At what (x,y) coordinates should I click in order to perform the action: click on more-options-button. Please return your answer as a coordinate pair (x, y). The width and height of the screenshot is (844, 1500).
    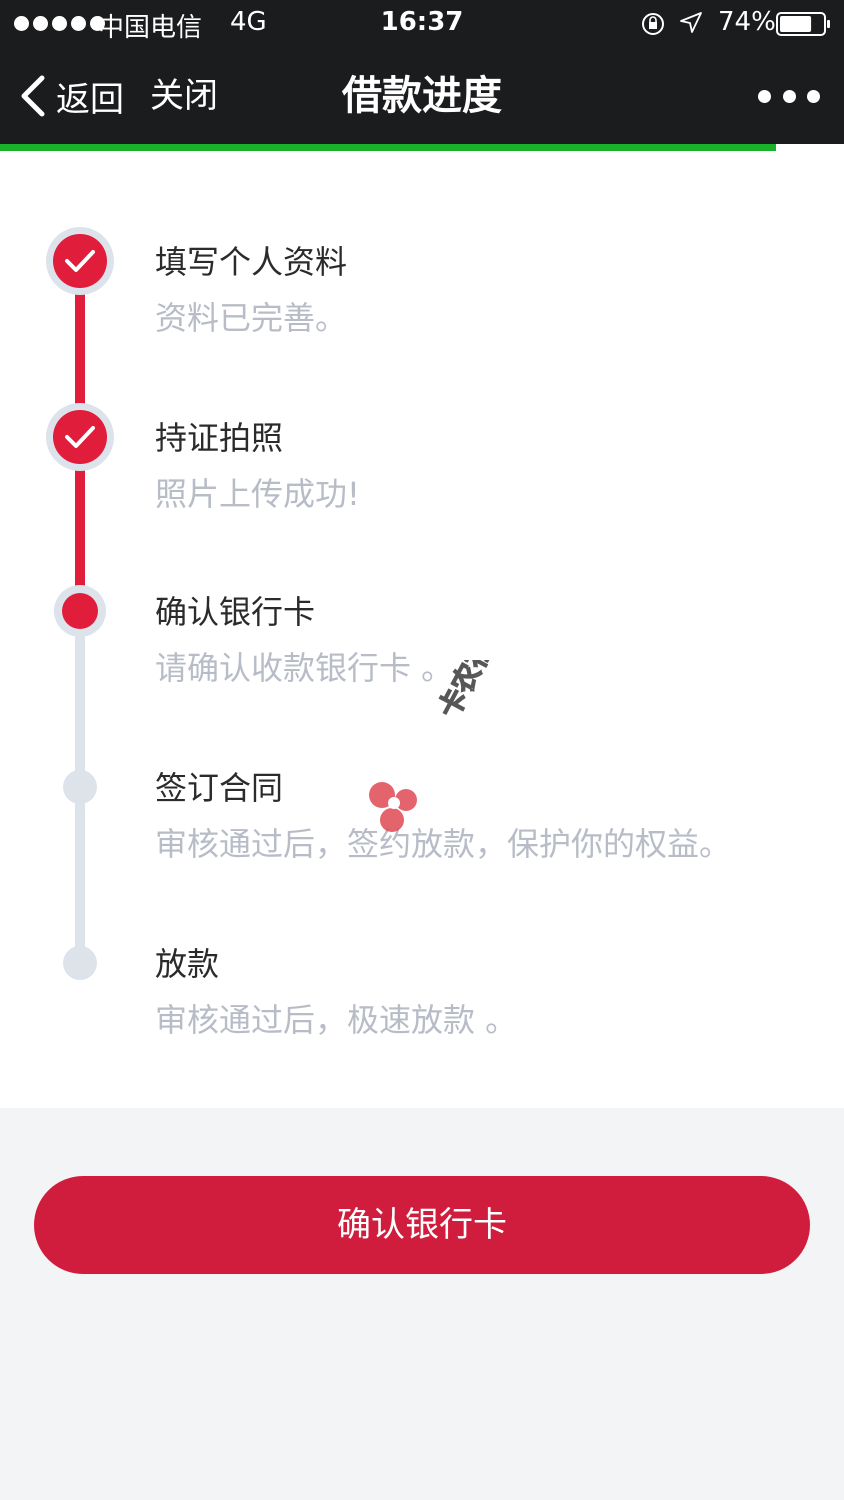
    Looking at the image, I should click on (789, 96).